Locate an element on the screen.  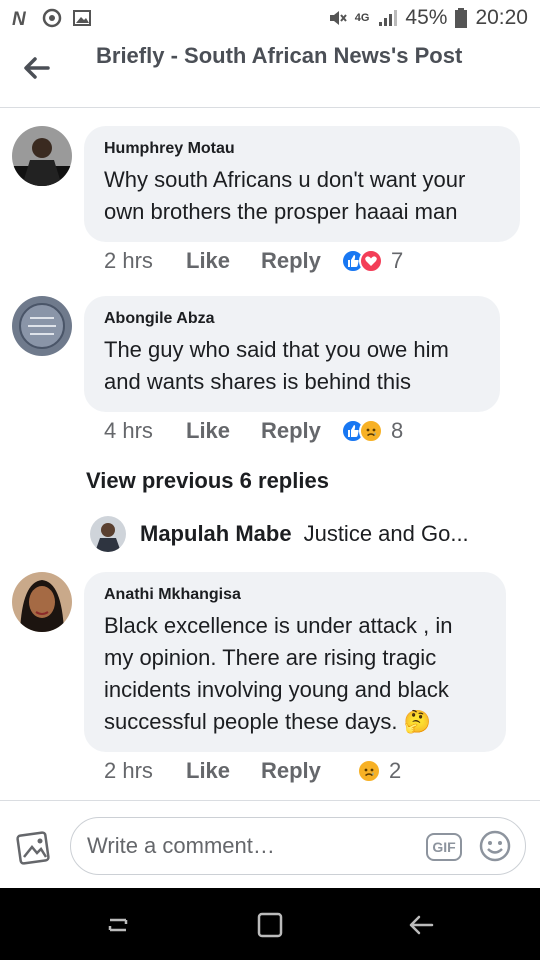
reaction-count: 7 is located at coordinates (397, 260).